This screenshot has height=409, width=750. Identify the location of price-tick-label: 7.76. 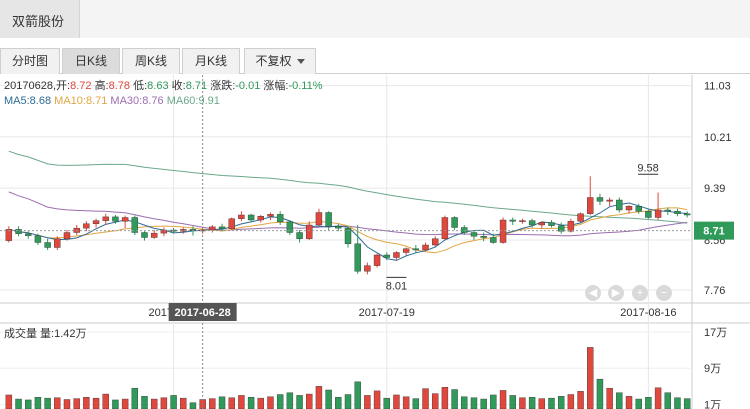
(714, 291).